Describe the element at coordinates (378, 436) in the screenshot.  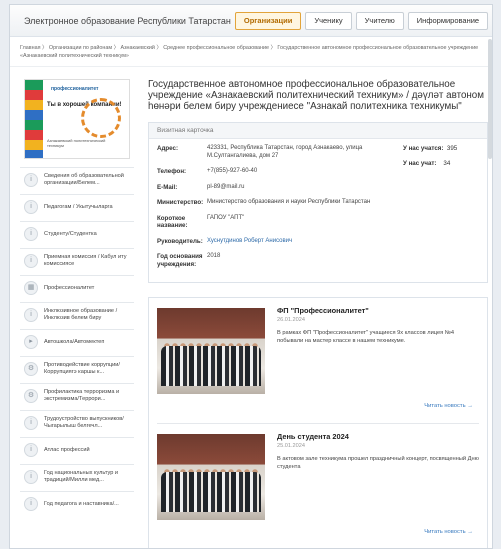
I see `news-title: День студента 2024` at that location.